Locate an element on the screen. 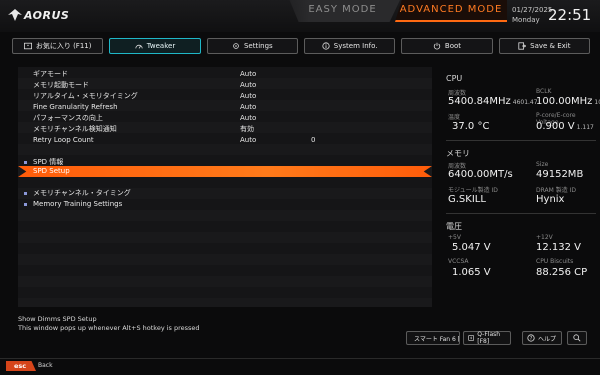  cpu-freq-main: 5400.84MHz is located at coordinates (479, 101).